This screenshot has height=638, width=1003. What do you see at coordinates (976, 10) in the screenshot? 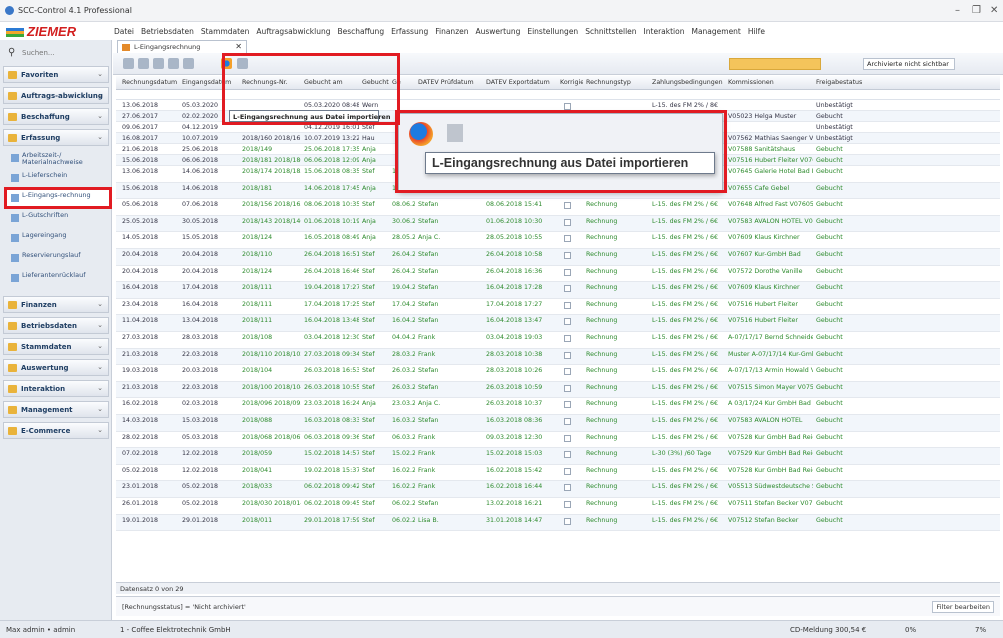
I see `restore-icon: ❐` at bounding box center [976, 10].